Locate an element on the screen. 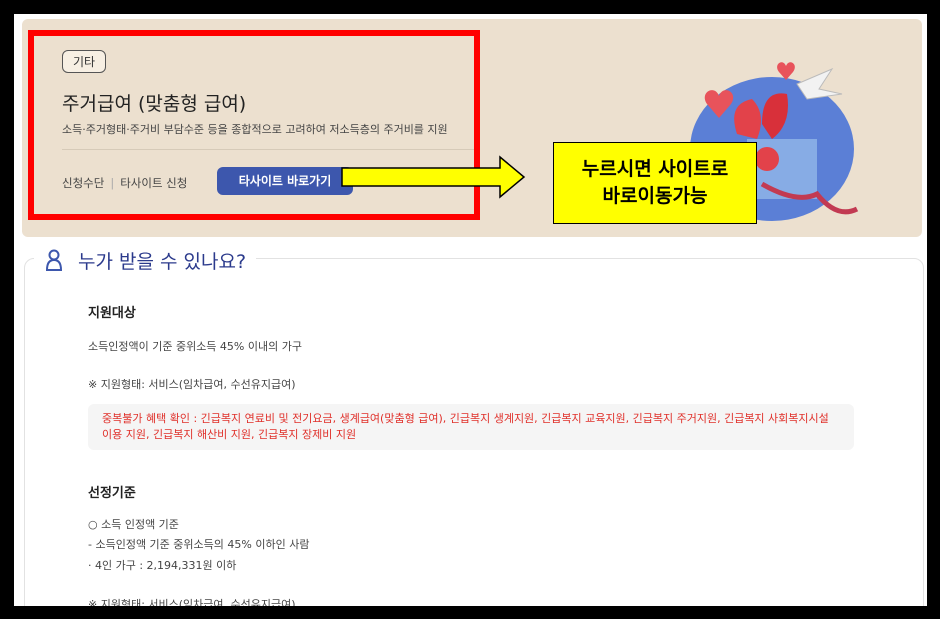 This screenshot has height=619, width=940. target-text: 소득인정액이 기준 중위소득 45% 이내의 가구 is located at coordinates (195, 346).